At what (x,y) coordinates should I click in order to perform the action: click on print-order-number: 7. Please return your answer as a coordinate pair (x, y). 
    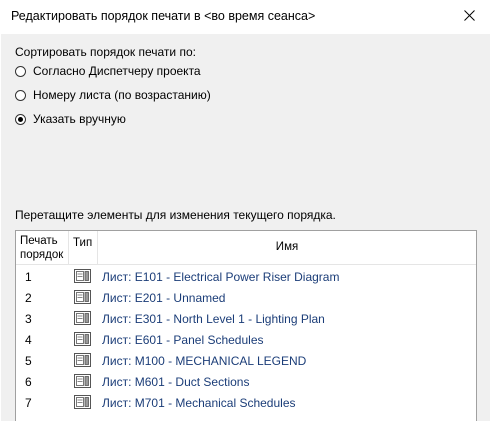
    Looking at the image, I should click on (28, 403).